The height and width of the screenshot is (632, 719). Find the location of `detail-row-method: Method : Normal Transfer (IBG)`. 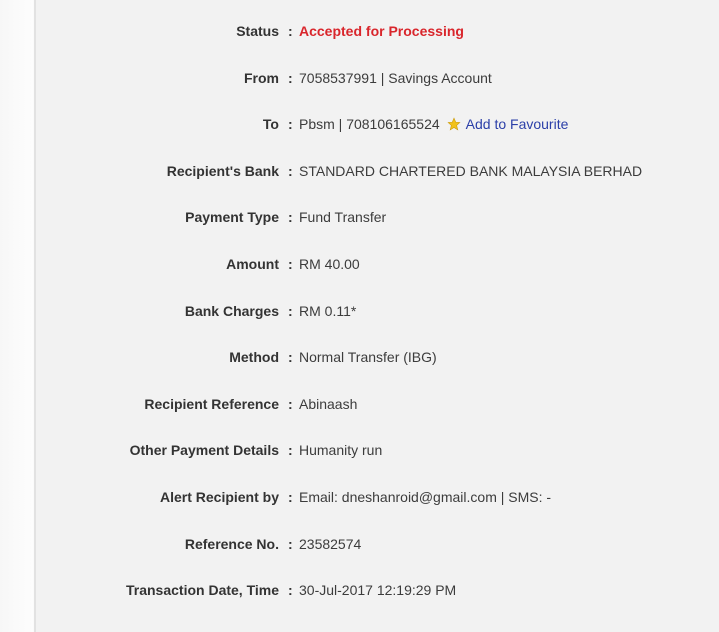

detail-row-method: Method : Normal Transfer (IBG) is located at coordinates (377, 357).